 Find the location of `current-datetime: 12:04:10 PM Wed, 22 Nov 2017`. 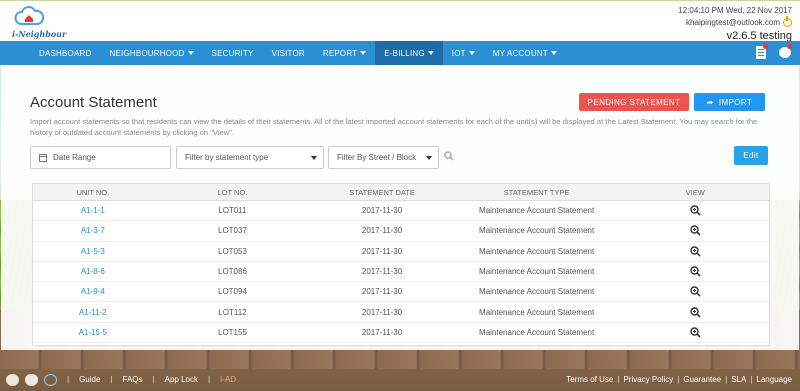

current-datetime: 12:04:10 PM Wed, 22 Nov 2017 is located at coordinates (735, 10).